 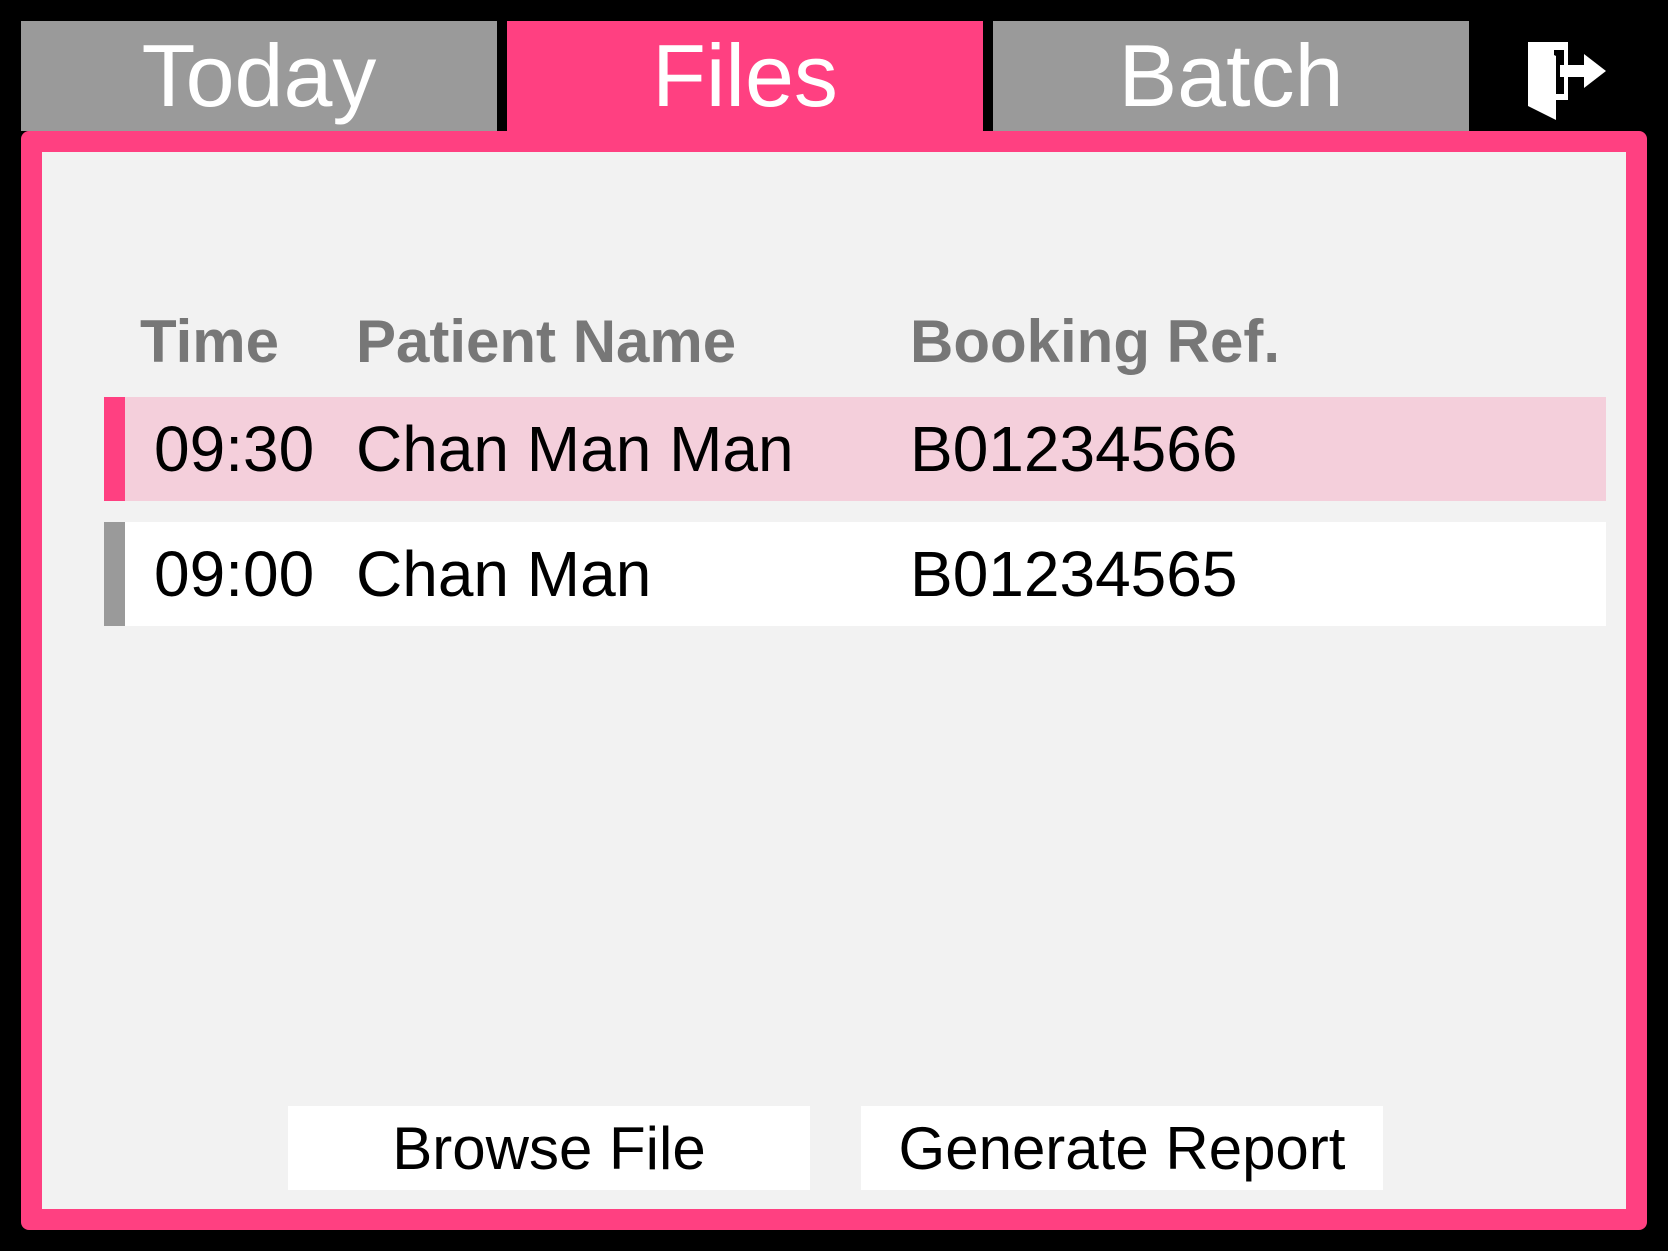 I want to click on generate-report-button: Generate Report, so click(x=1122, y=1148).